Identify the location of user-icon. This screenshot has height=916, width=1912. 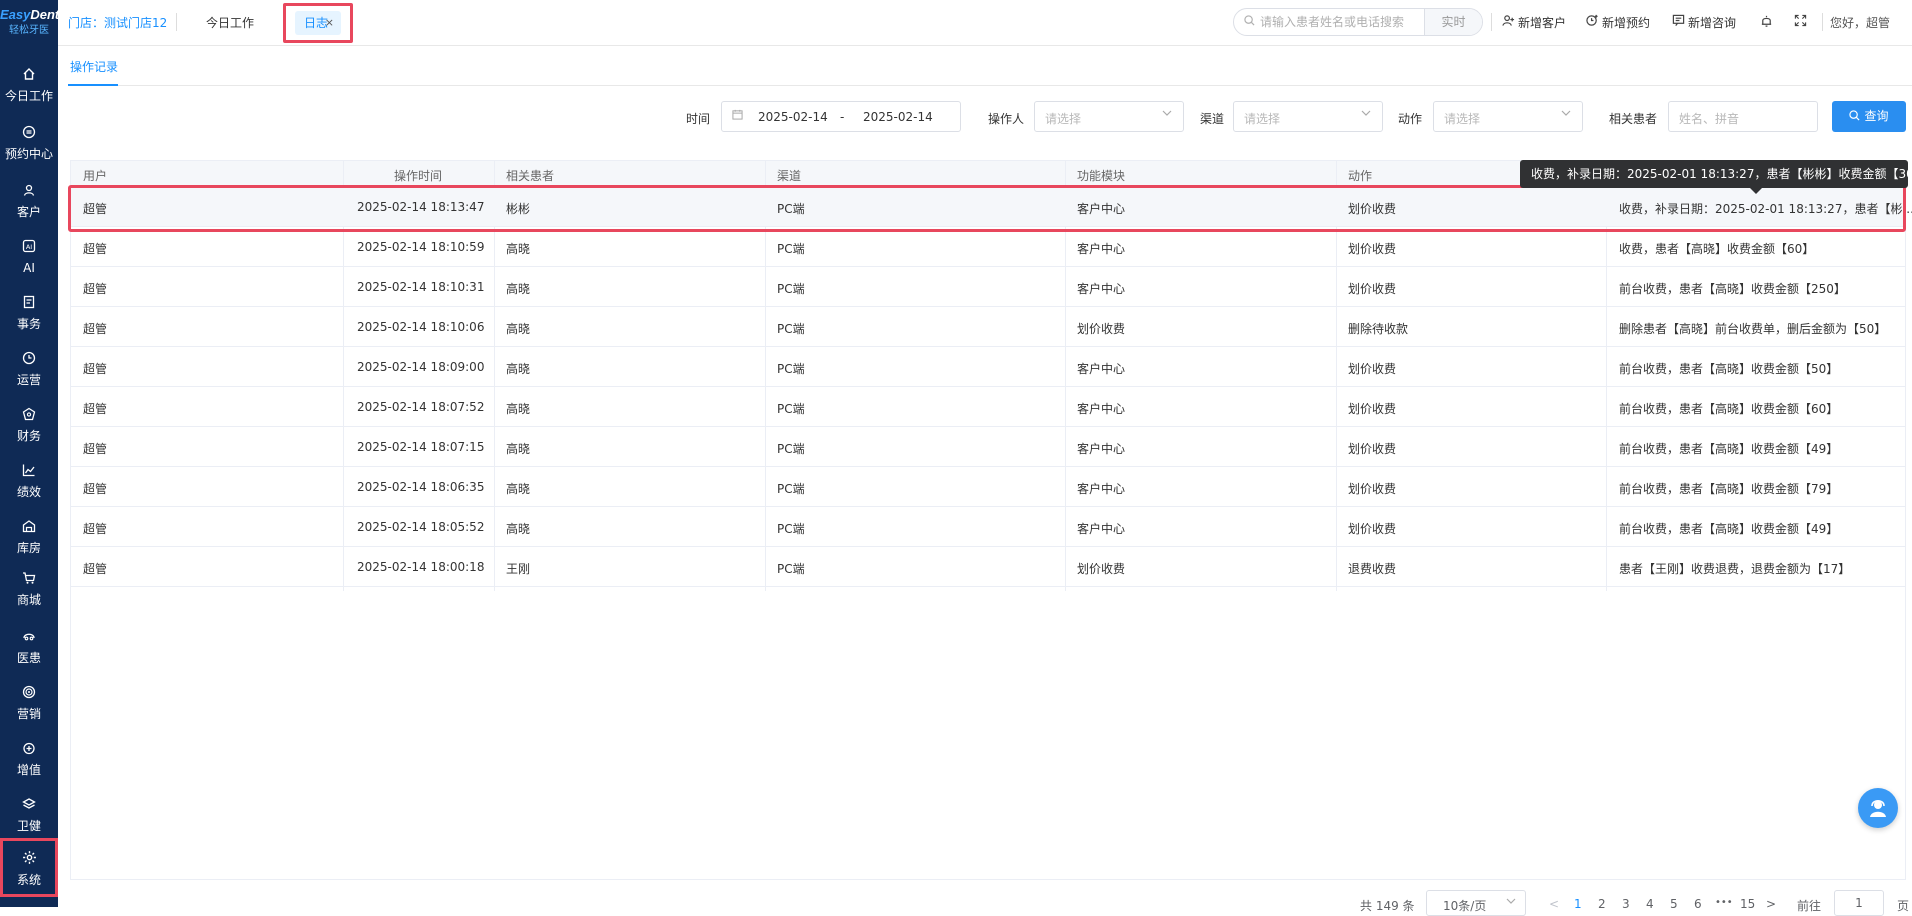
(29, 193).